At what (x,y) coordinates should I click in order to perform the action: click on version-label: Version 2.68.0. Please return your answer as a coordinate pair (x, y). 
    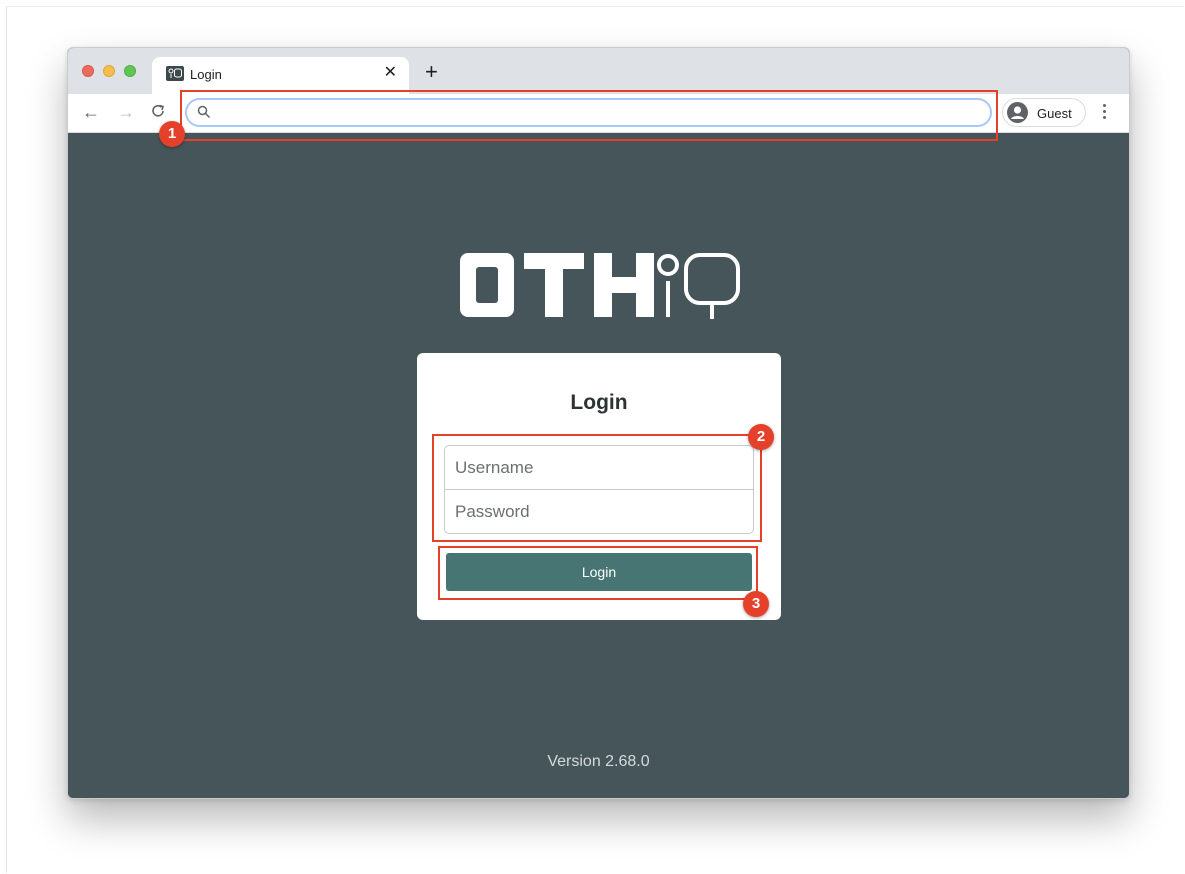
    Looking at the image, I should click on (598, 761).